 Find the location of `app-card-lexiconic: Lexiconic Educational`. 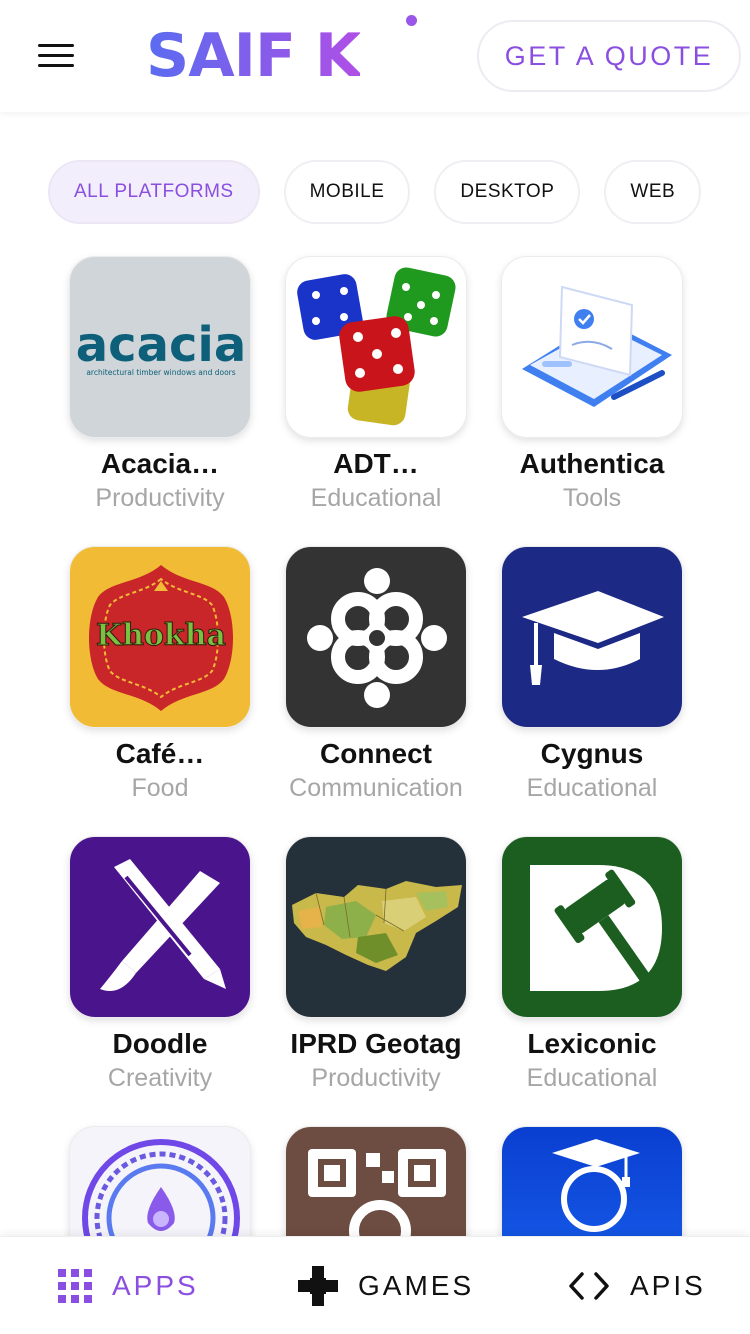

app-card-lexiconic: Lexiconic Educational is located at coordinates (592, 966).